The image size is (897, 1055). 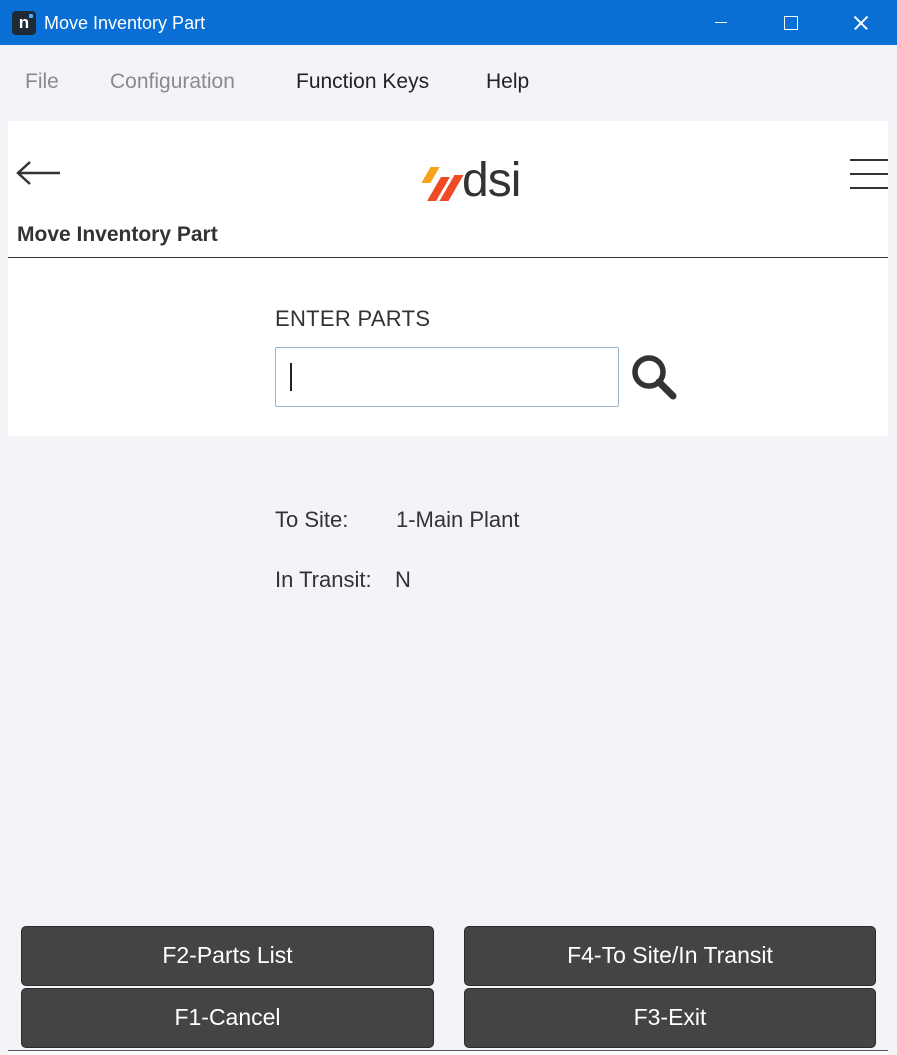 What do you see at coordinates (323, 579) in the screenshot?
I see `in-transit-label: In Transit:` at bounding box center [323, 579].